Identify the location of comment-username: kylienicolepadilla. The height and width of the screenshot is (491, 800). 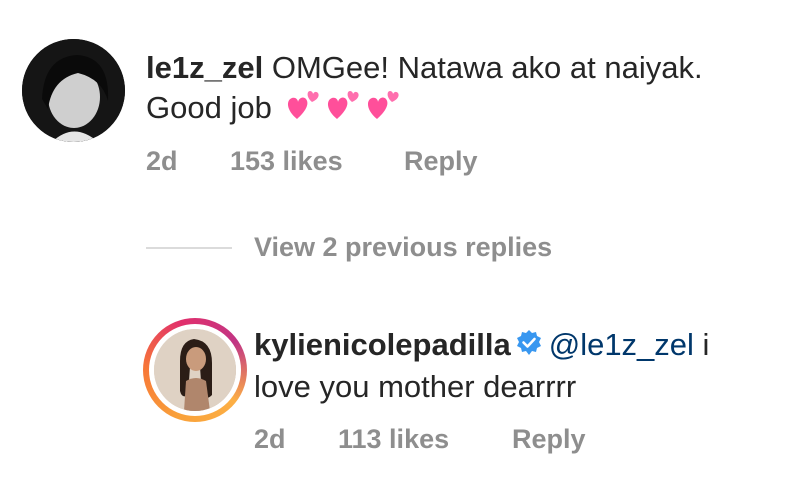
(382, 344).